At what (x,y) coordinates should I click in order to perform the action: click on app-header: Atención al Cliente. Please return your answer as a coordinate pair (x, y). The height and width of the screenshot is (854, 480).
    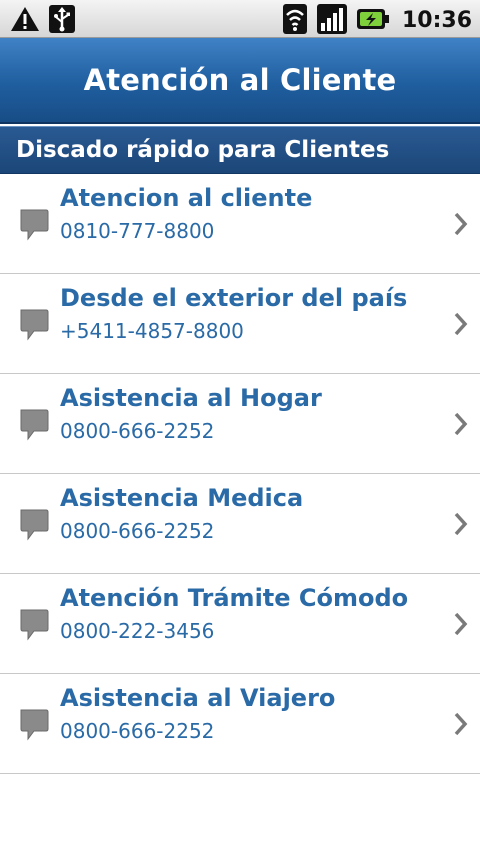
    Looking at the image, I should click on (240, 81).